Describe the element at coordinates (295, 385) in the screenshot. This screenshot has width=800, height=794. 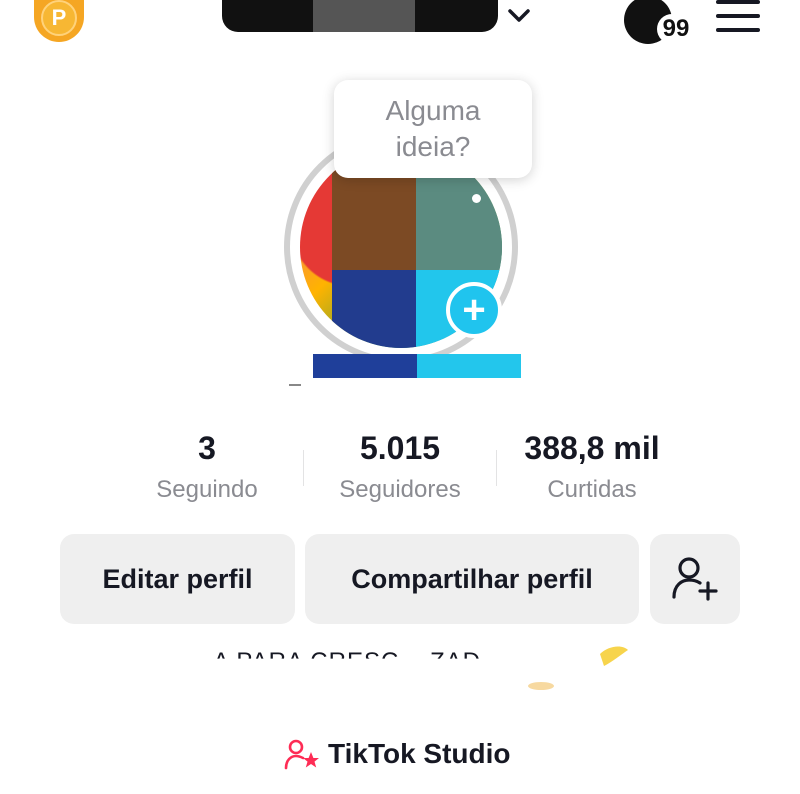
I see `divider` at that location.